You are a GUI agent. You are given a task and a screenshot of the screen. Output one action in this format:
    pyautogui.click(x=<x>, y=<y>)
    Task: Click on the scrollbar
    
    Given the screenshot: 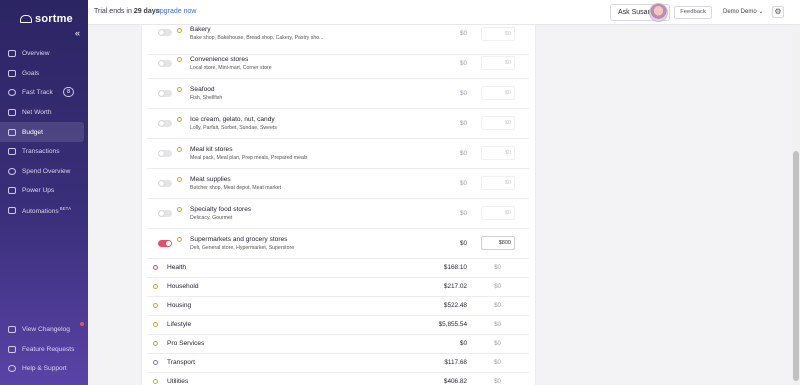 What is the action you would take?
    pyautogui.click(x=796, y=205)
    